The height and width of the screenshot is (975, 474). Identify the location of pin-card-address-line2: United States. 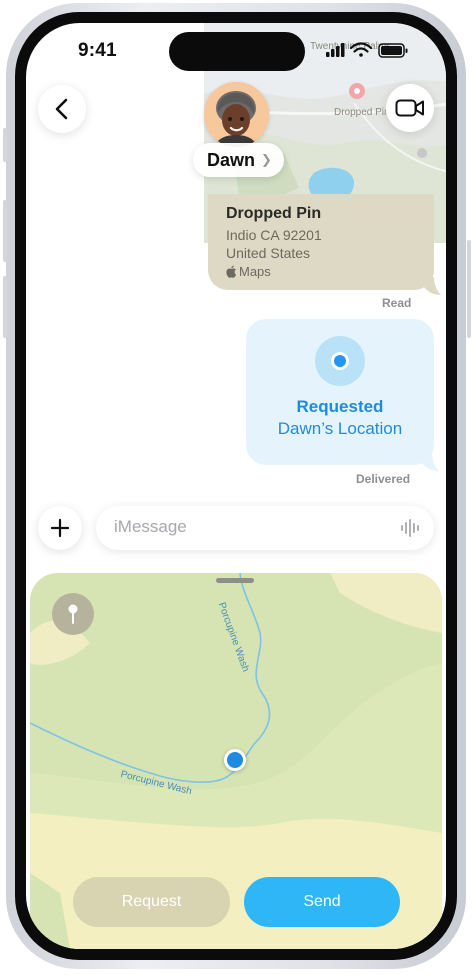
(268, 253).